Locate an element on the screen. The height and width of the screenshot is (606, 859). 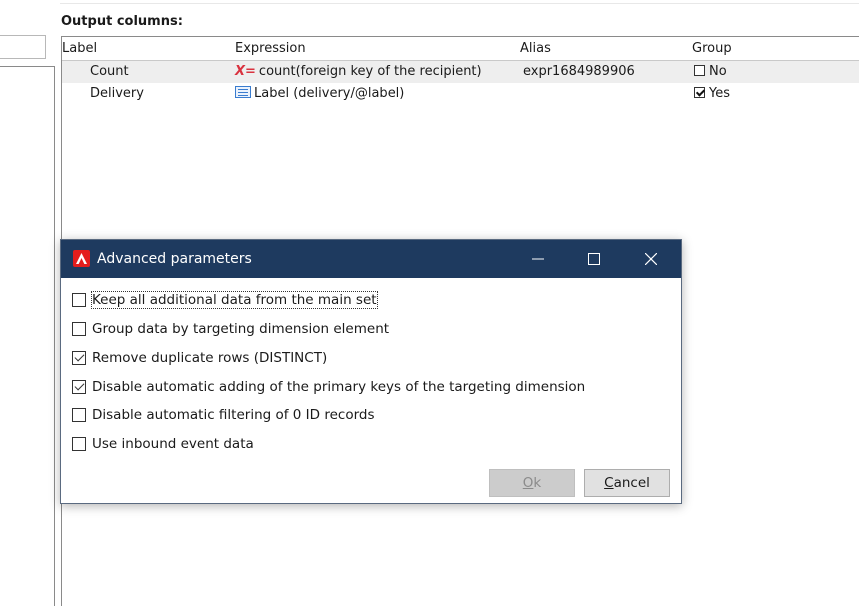
row-group: Yes is located at coordinates (712, 93).